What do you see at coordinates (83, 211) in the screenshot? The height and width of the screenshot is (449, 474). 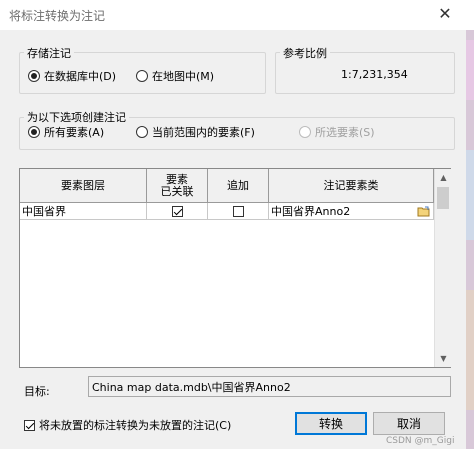 I see `table-cell-layer: 中国省界` at bounding box center [83, 211].